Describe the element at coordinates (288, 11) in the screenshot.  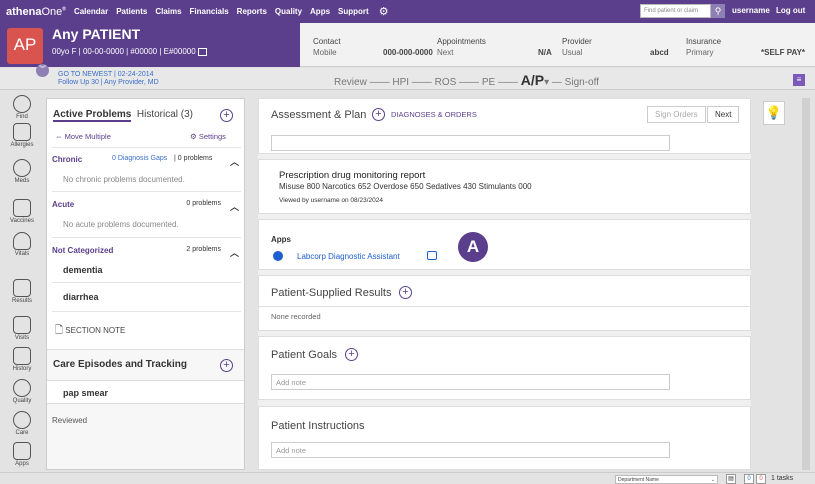
I see `nav-quality: Quality` at that location.